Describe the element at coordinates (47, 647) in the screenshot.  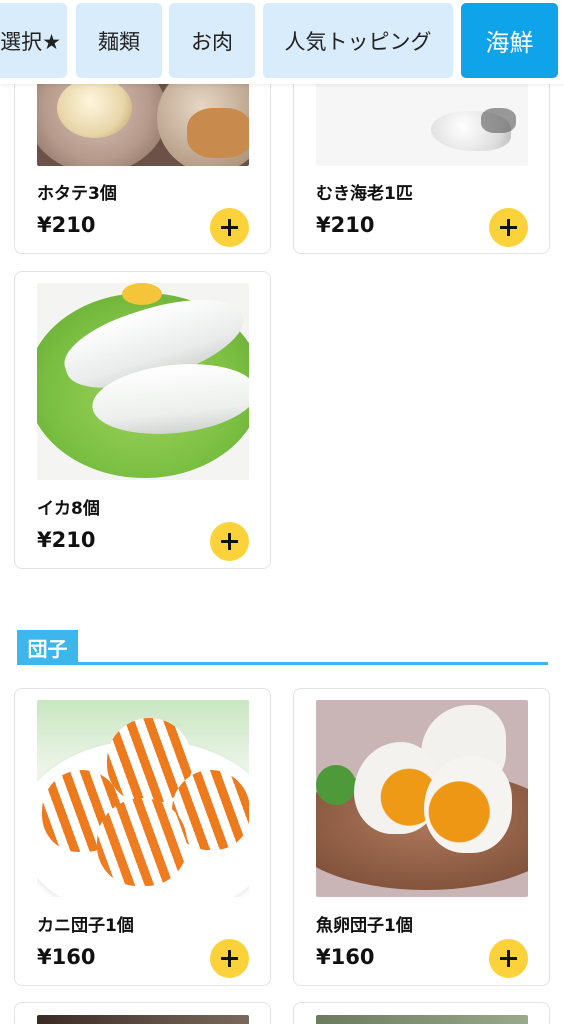
I see `section-title: 団子` at that location.